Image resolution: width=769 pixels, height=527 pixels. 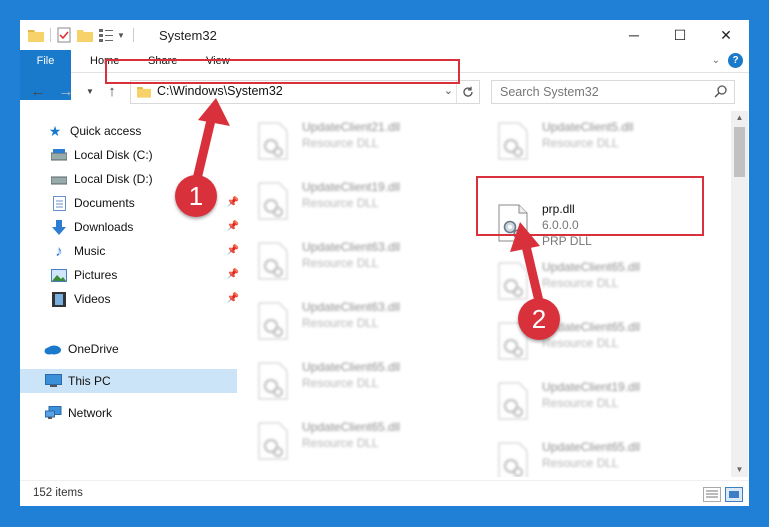 What do you see at coordinates (716, 60) in the screenshot?
I see `expand-ribbon-icon: ⌄` at bounding box center [716, 60].